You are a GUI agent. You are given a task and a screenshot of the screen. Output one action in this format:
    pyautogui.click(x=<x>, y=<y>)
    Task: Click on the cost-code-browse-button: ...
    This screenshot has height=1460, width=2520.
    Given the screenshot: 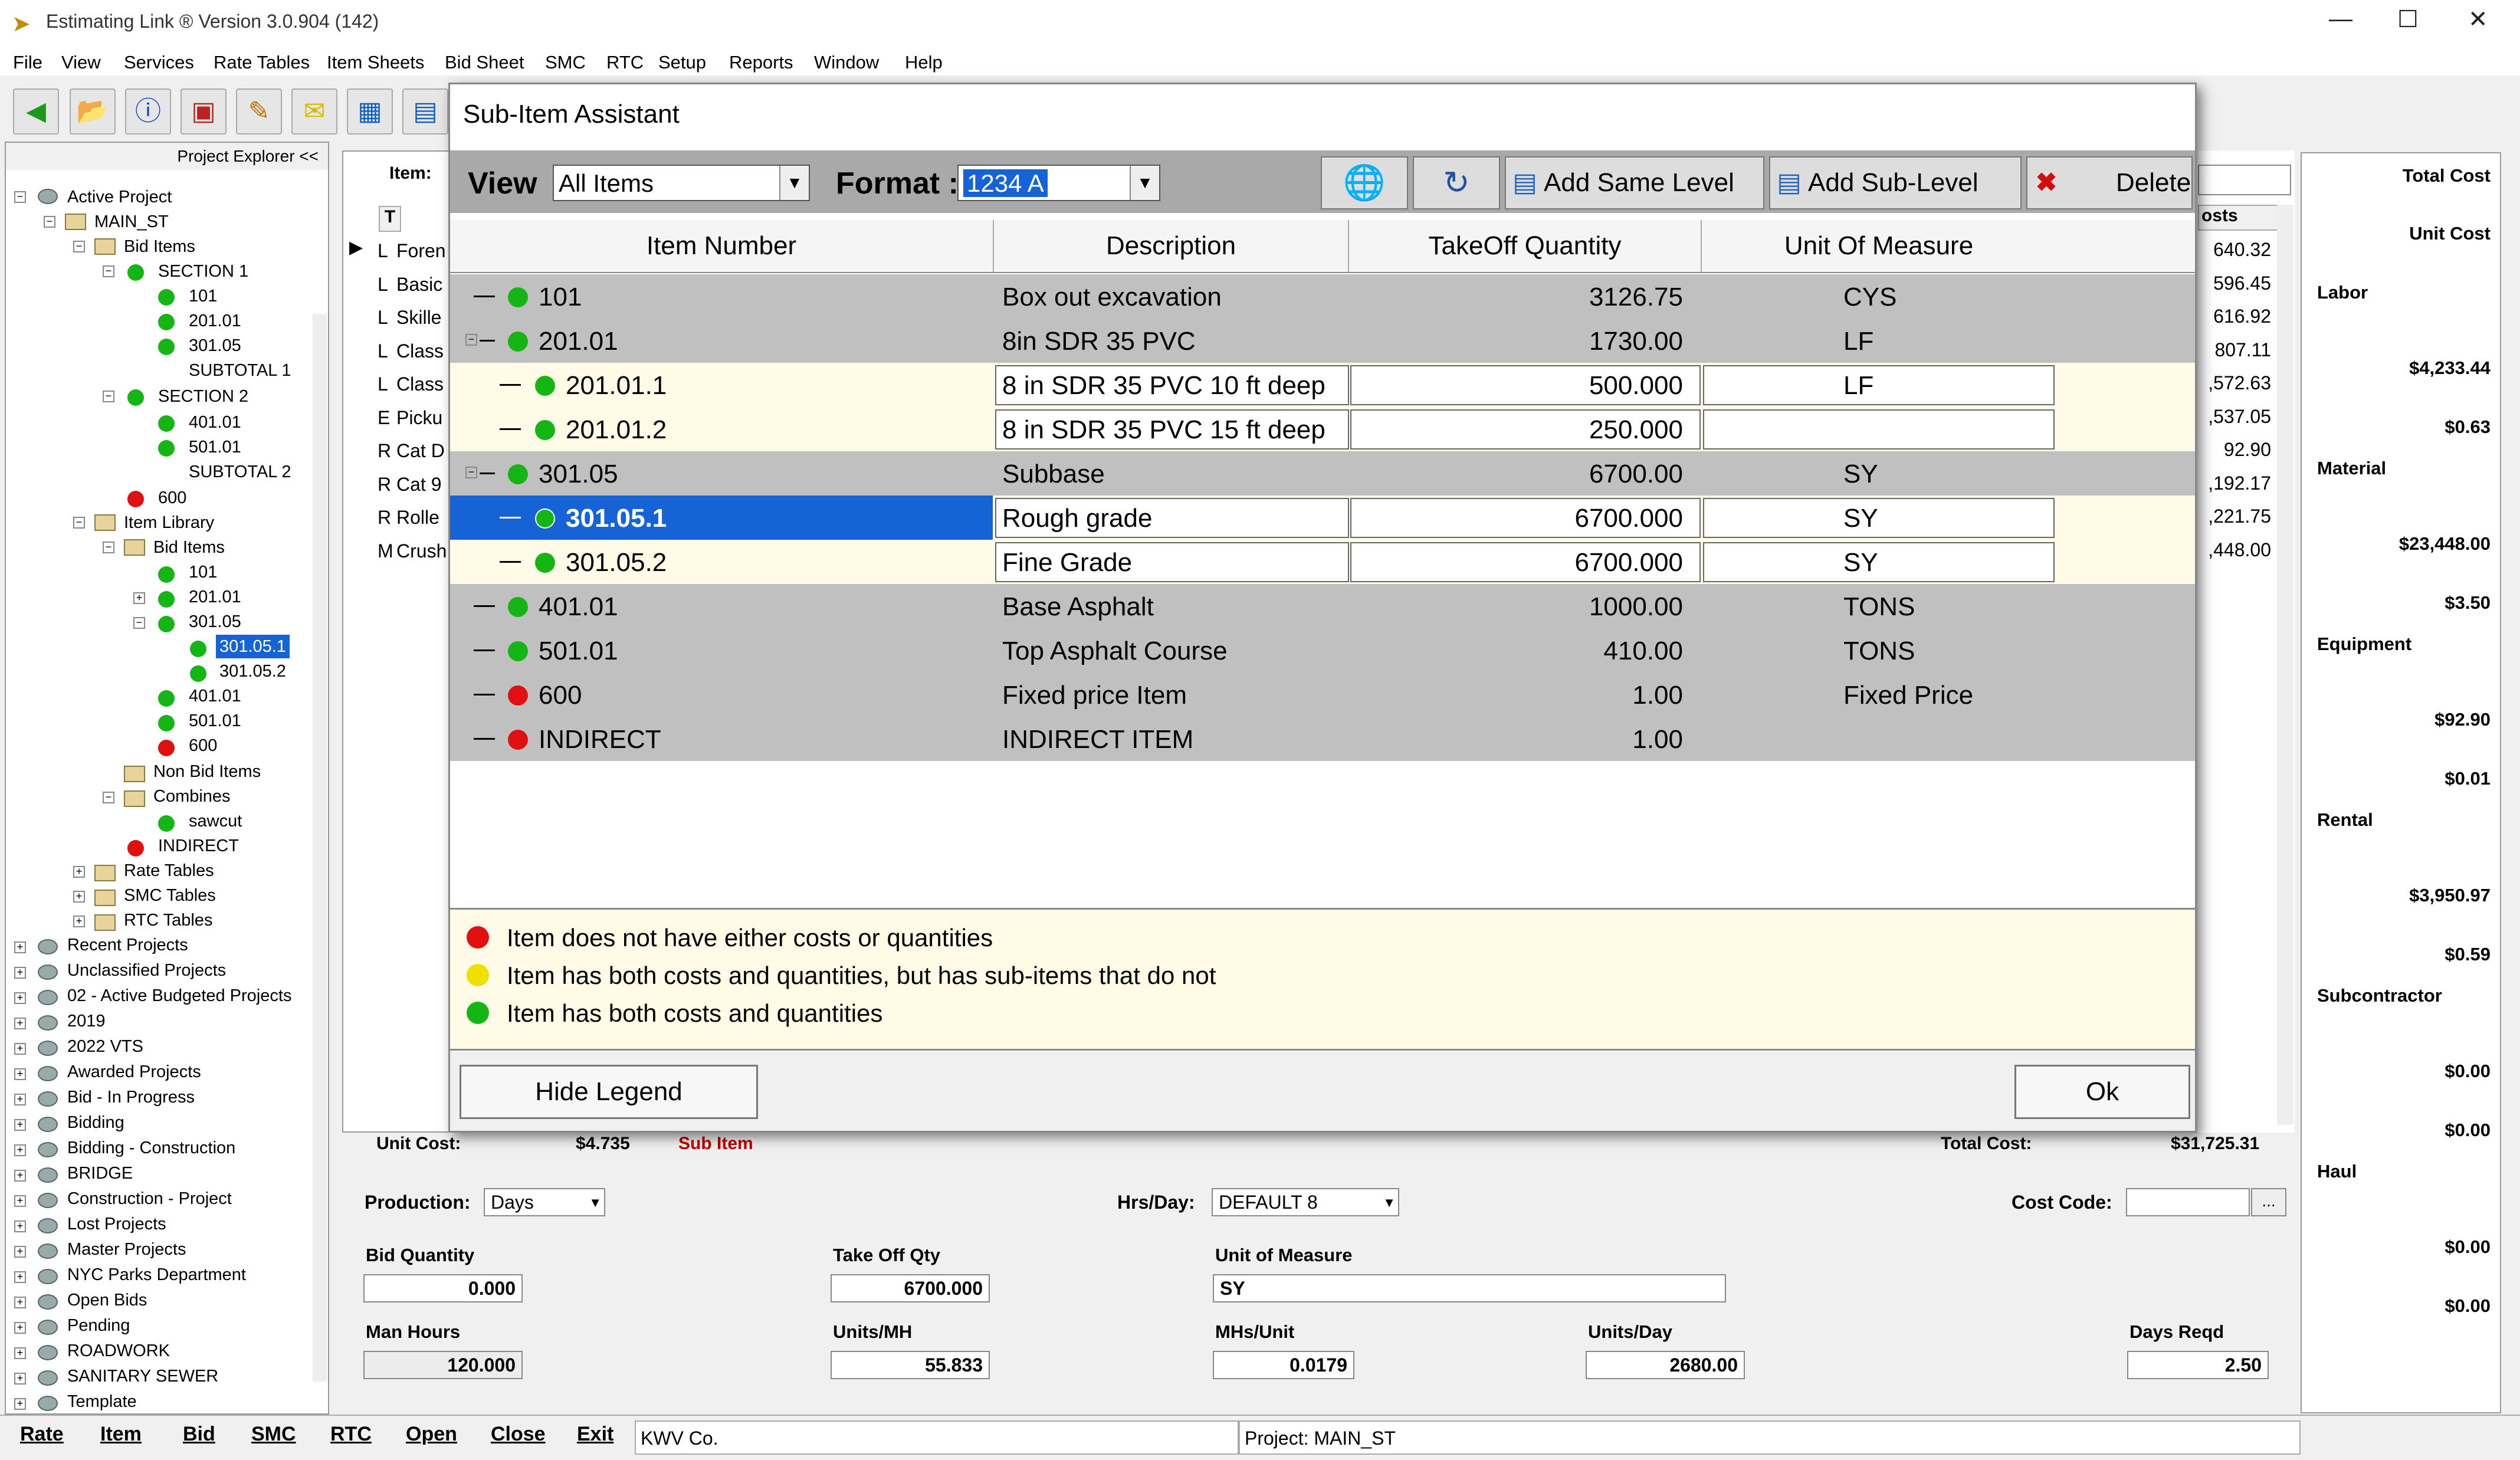 What is the action you would take?
    pyautogui.click(x=2268, y=1202)
    